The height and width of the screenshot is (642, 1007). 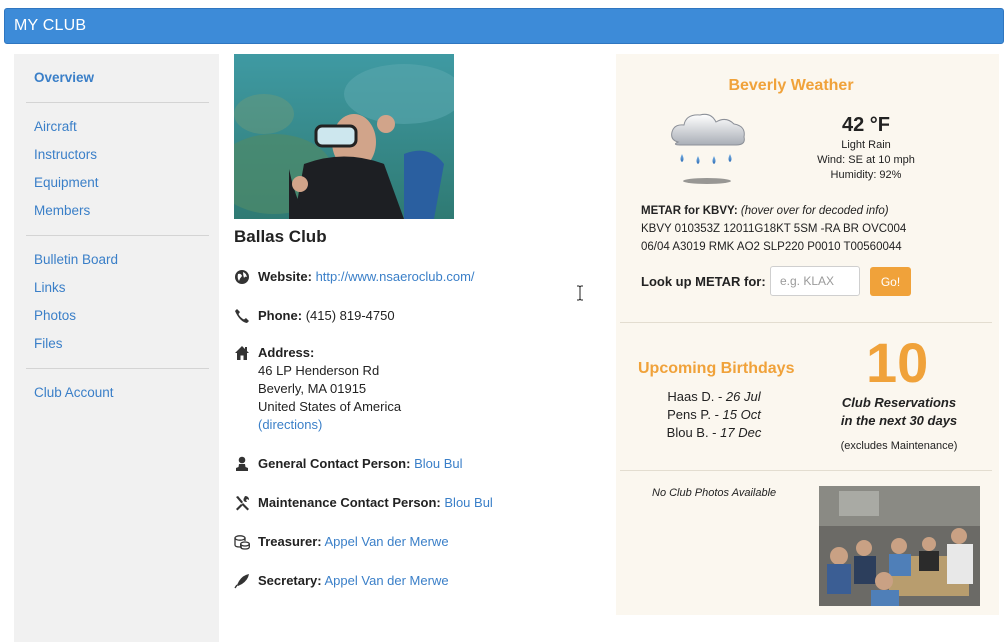 I want to click on sidebar-item-members: Members, so click(x=62, y=210).